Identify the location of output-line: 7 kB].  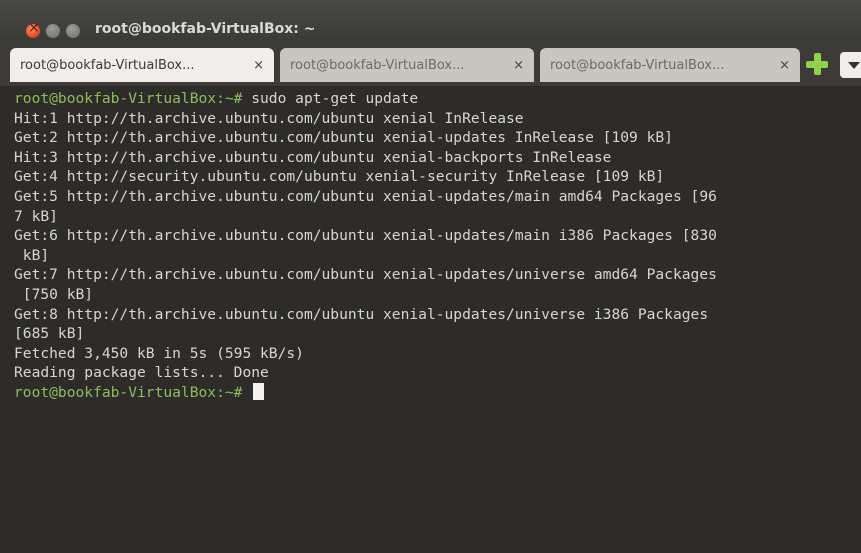
(36, 216).